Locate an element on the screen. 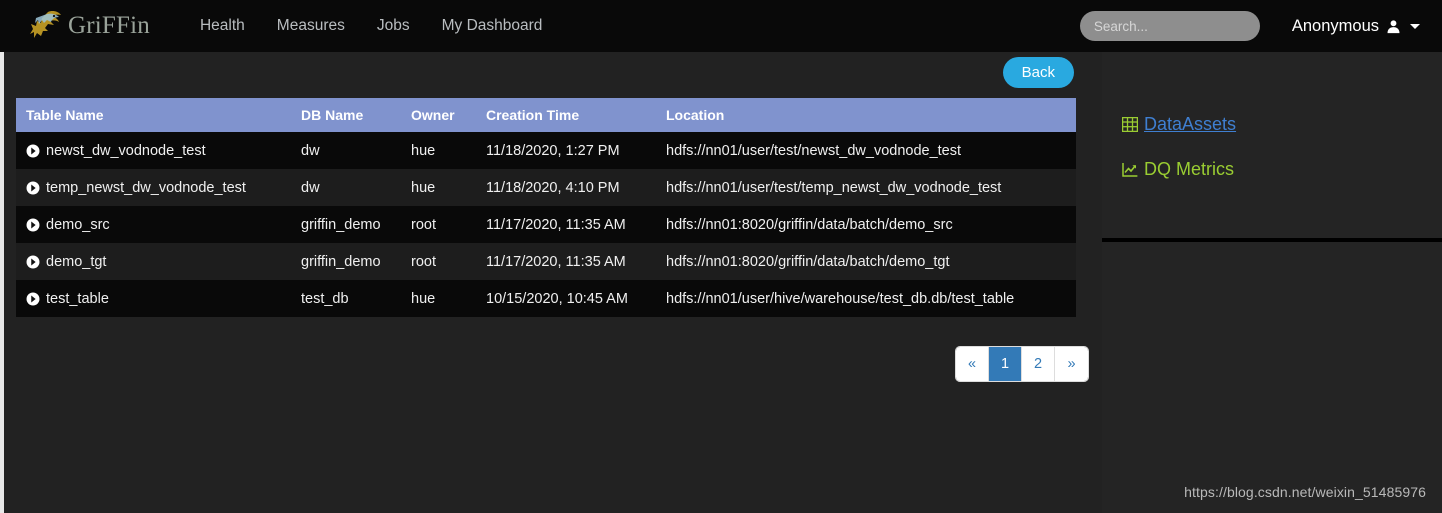 Image resolution: width=1442 pixels, height=513 pixels. pagination-next: » is located at coordinates (1071, 364).